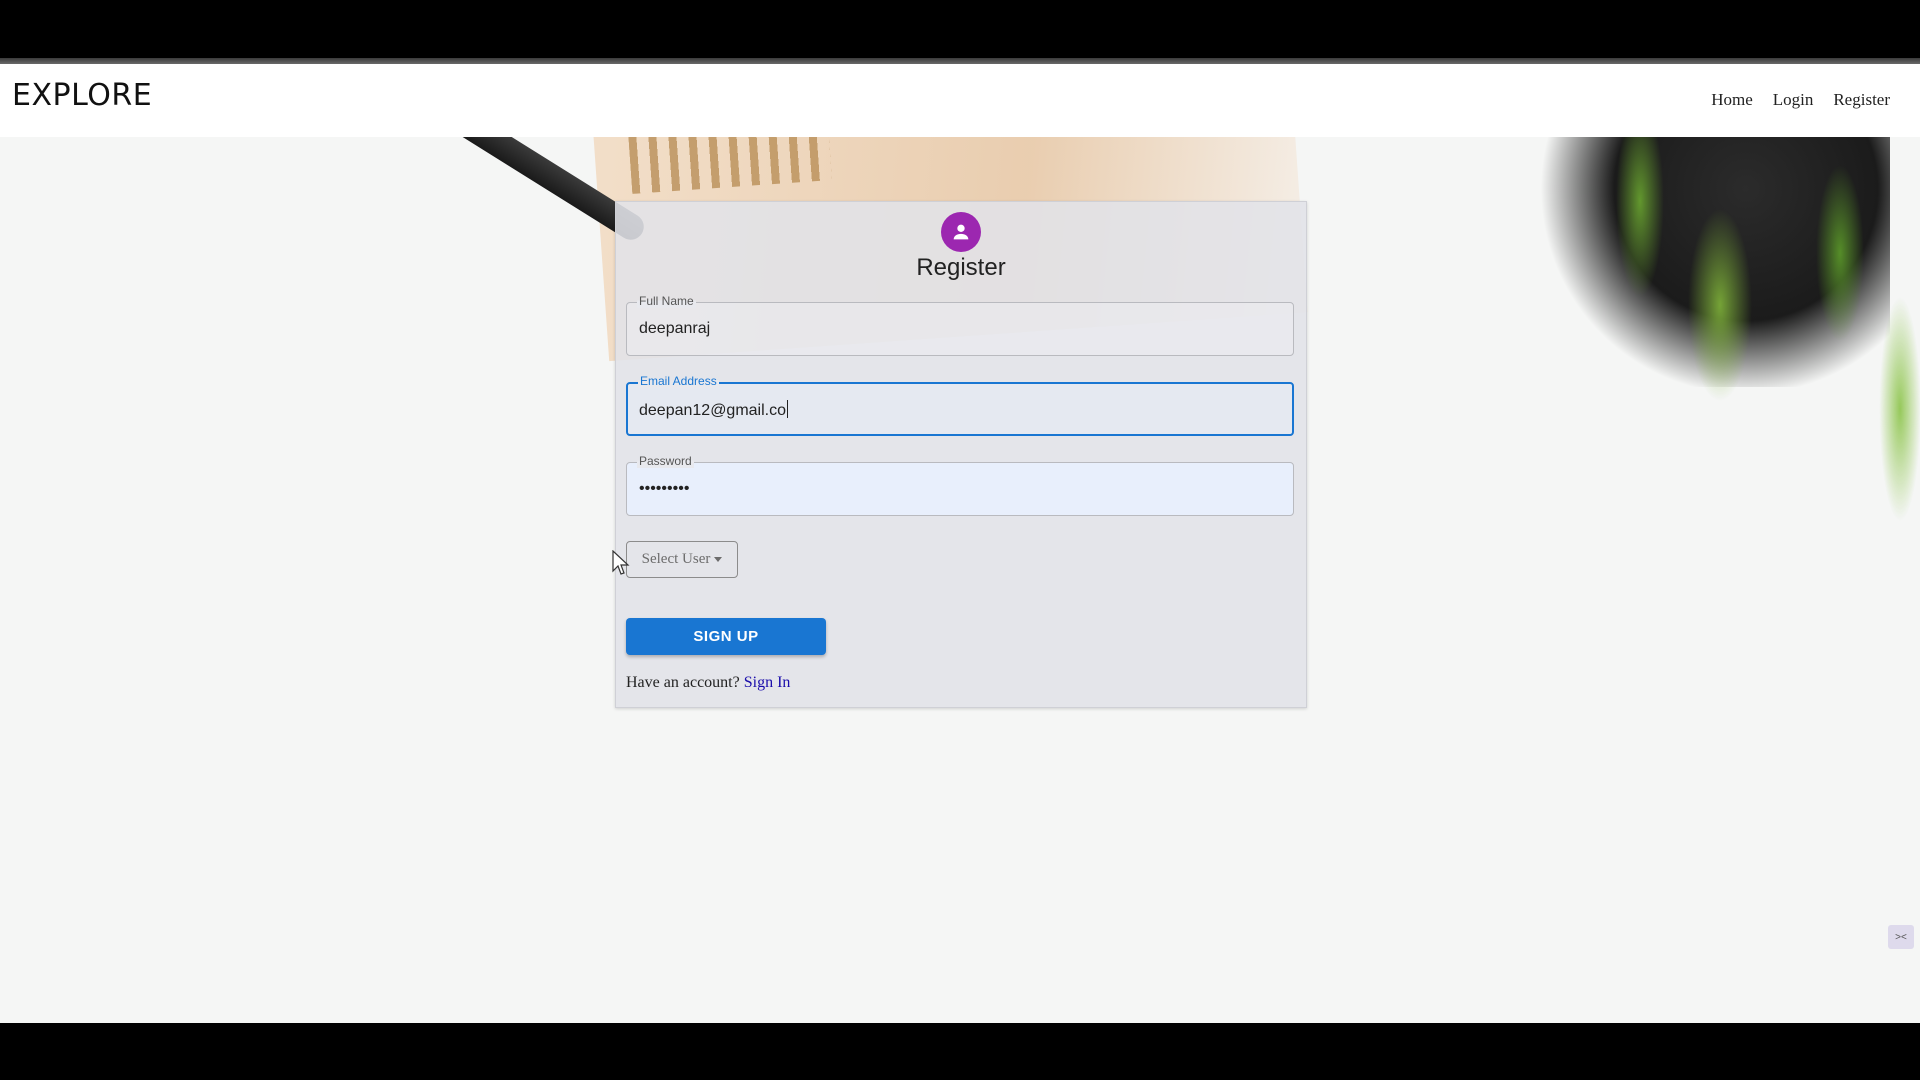 Image resolution: width=1920 pixels, height=1080 pixels. Describe the element at coordinates (676, 559) in the screenshot. I see `select-user-label: Select User` at that location.